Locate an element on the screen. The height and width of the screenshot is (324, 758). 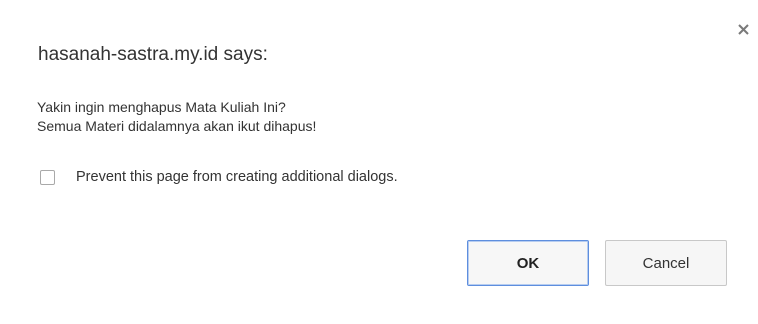
dialog-title: hasanah-sastra.my.id says: is located at coordinates (153, 54).